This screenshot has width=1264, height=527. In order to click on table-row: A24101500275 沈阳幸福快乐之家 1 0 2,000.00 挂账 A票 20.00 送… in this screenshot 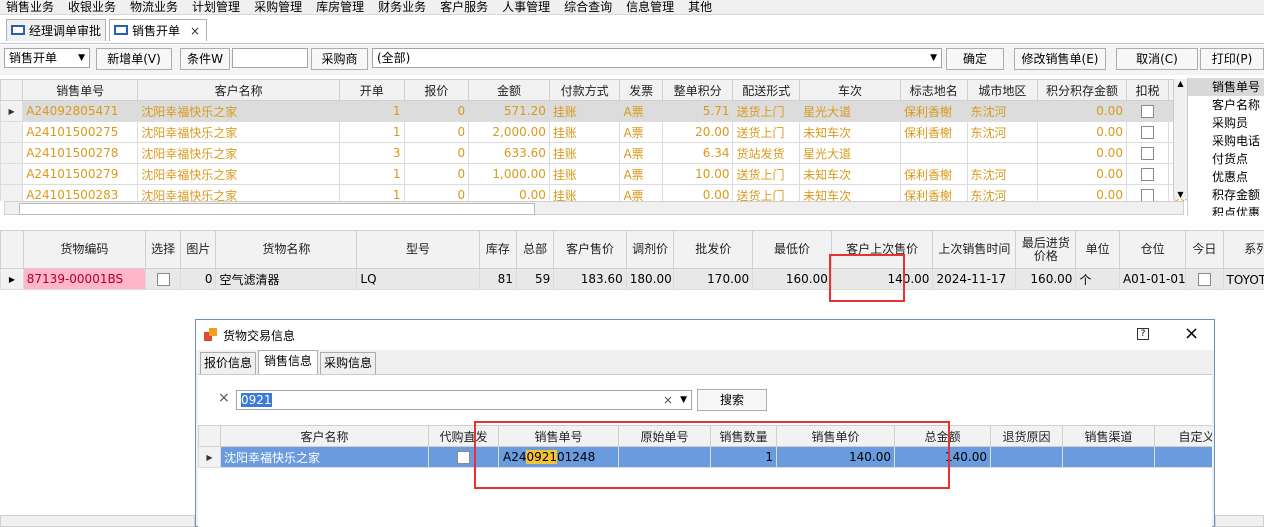, I will do `click(593, 132)`.